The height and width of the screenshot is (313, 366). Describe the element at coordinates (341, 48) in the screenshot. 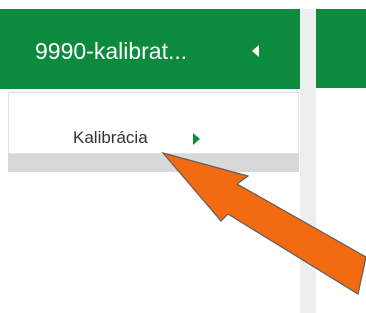

I see `right-header-fragment` at that location.